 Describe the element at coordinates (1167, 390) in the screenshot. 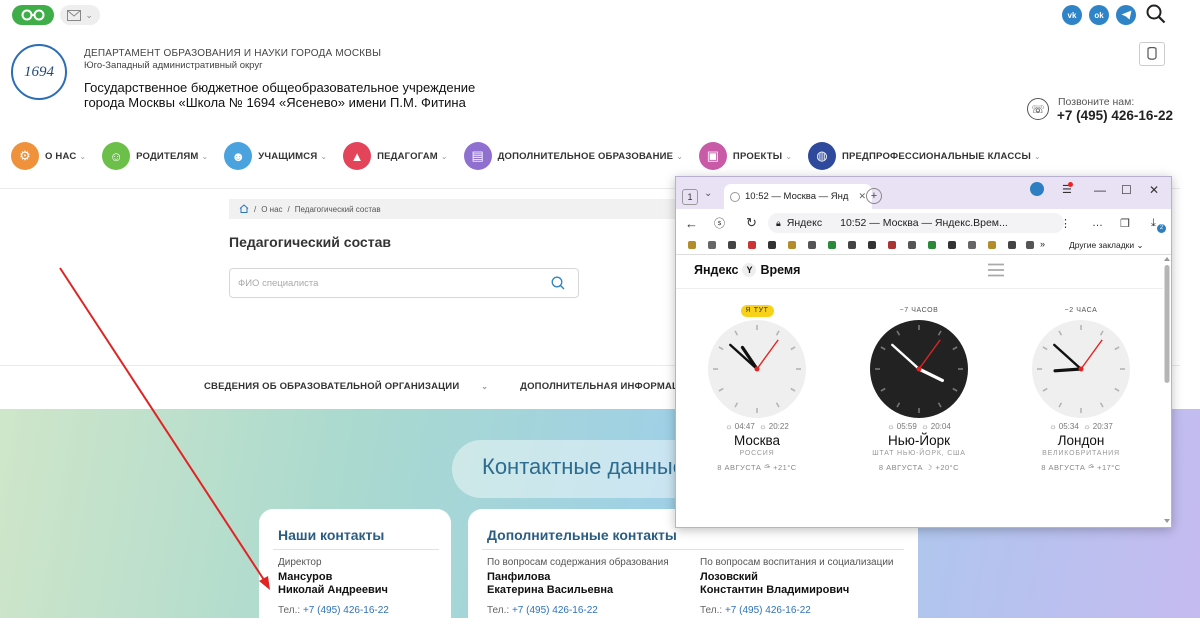

I see `scrollbar` at that location.